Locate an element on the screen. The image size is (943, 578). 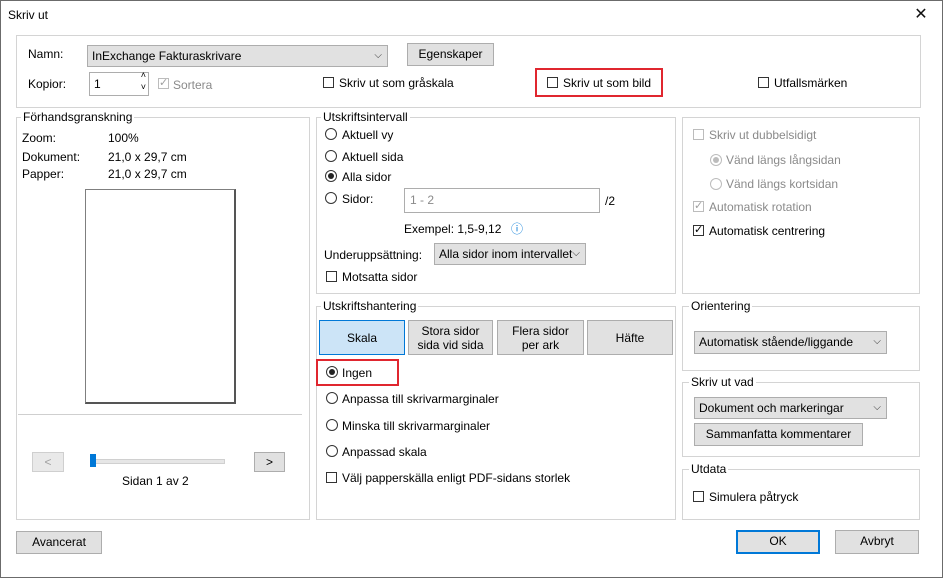
print-what-select: Dokument och markeringar ⌵ is located at coordinates (790, 408).